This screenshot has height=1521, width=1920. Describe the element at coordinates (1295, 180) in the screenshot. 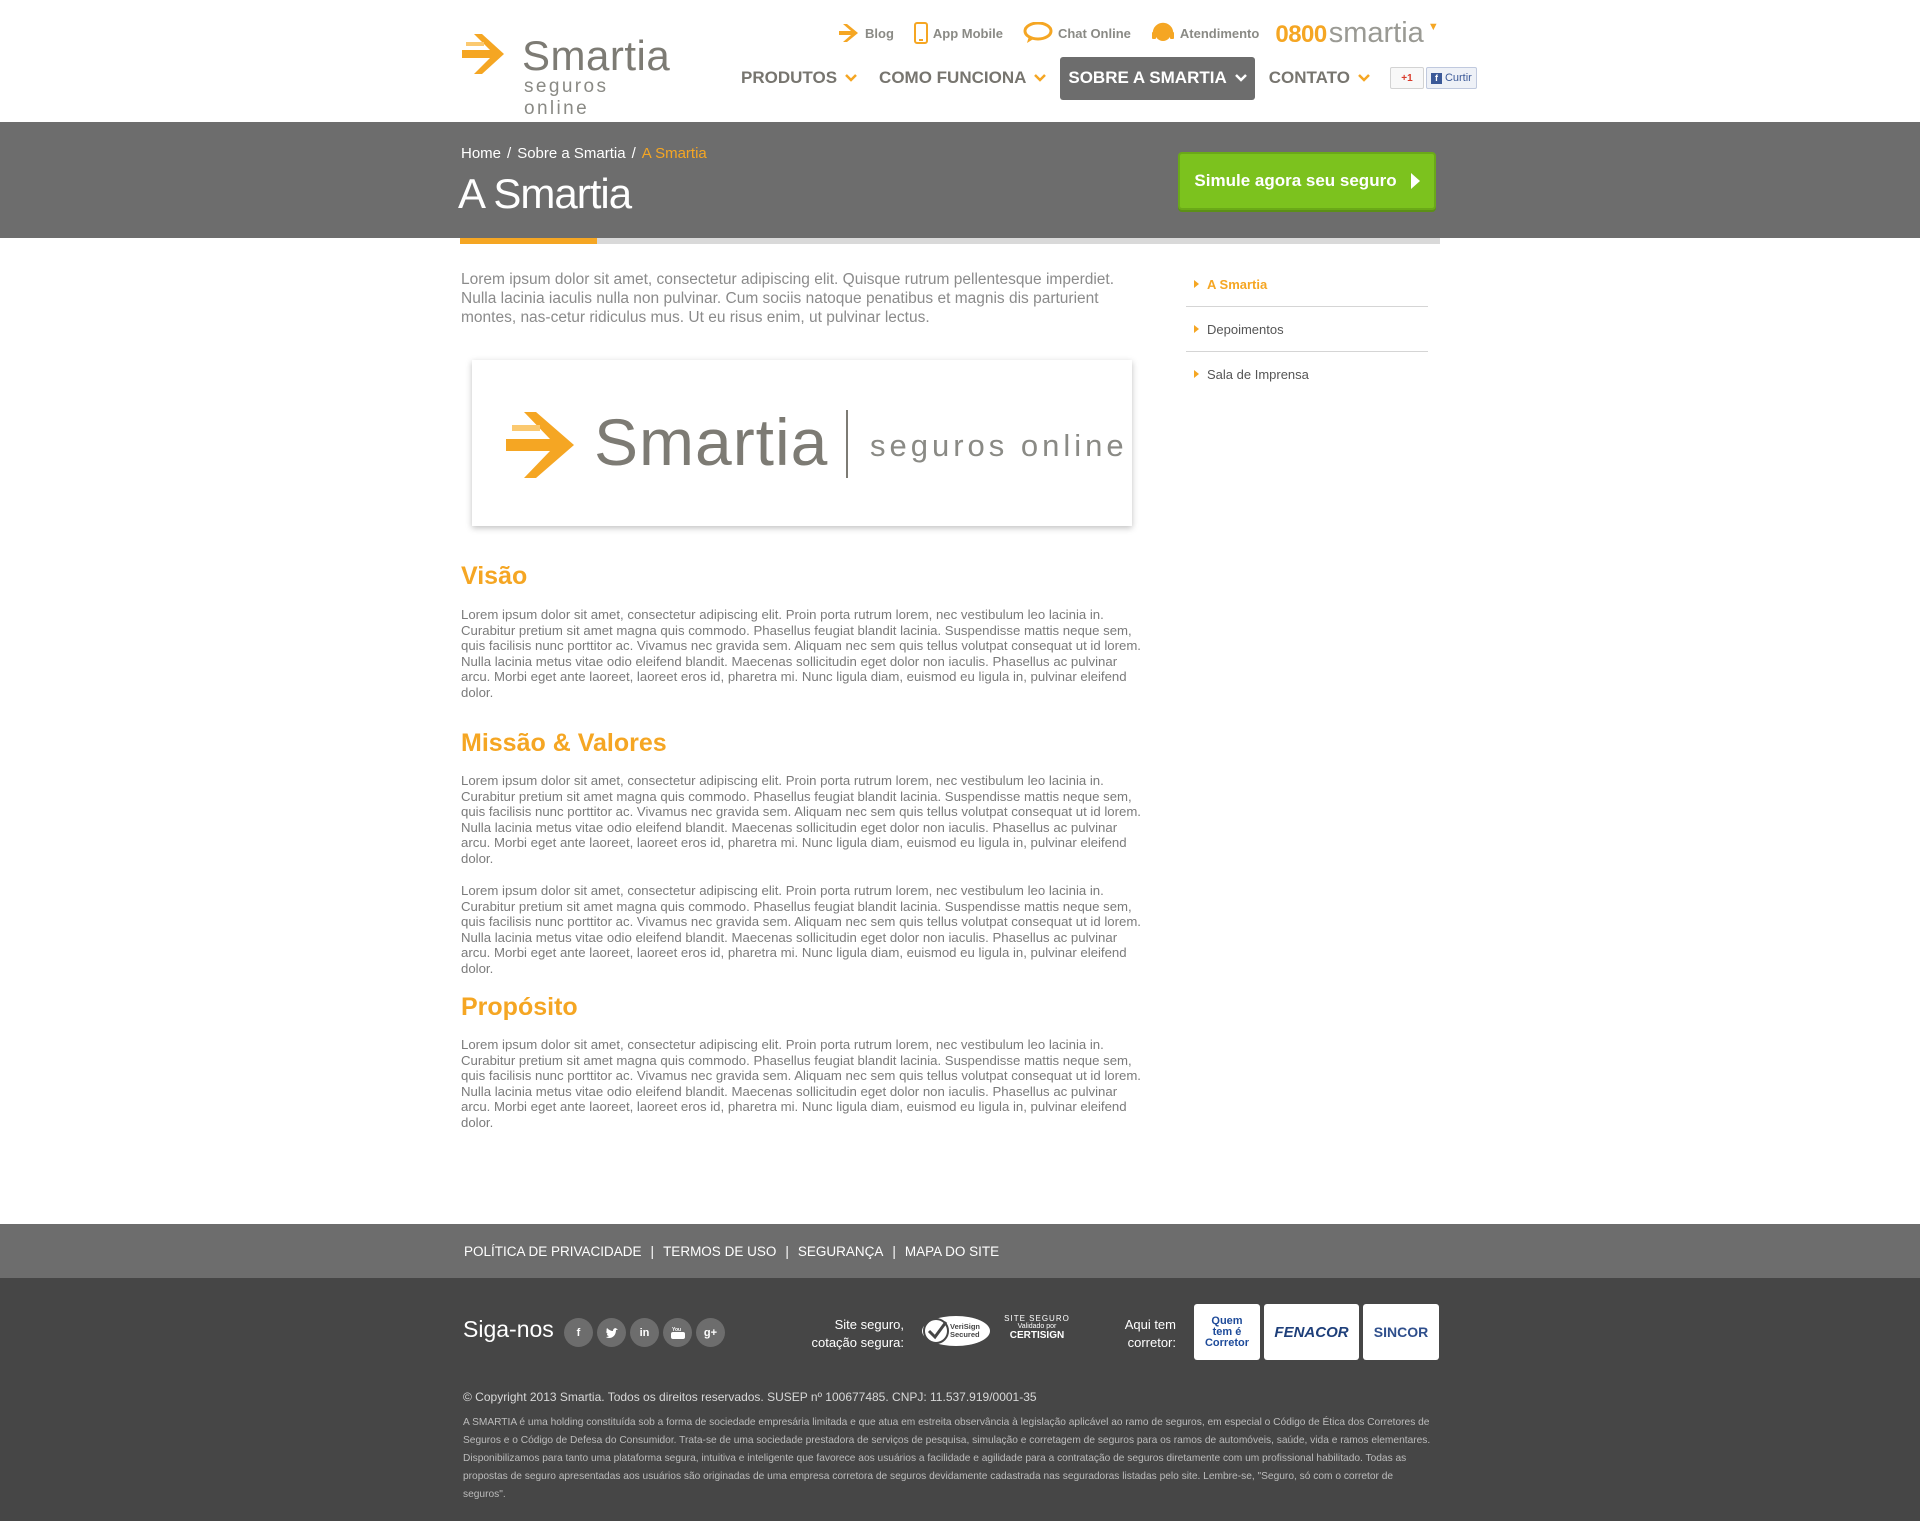

I see `cta-label: Simule agora seu seguro` at that location.